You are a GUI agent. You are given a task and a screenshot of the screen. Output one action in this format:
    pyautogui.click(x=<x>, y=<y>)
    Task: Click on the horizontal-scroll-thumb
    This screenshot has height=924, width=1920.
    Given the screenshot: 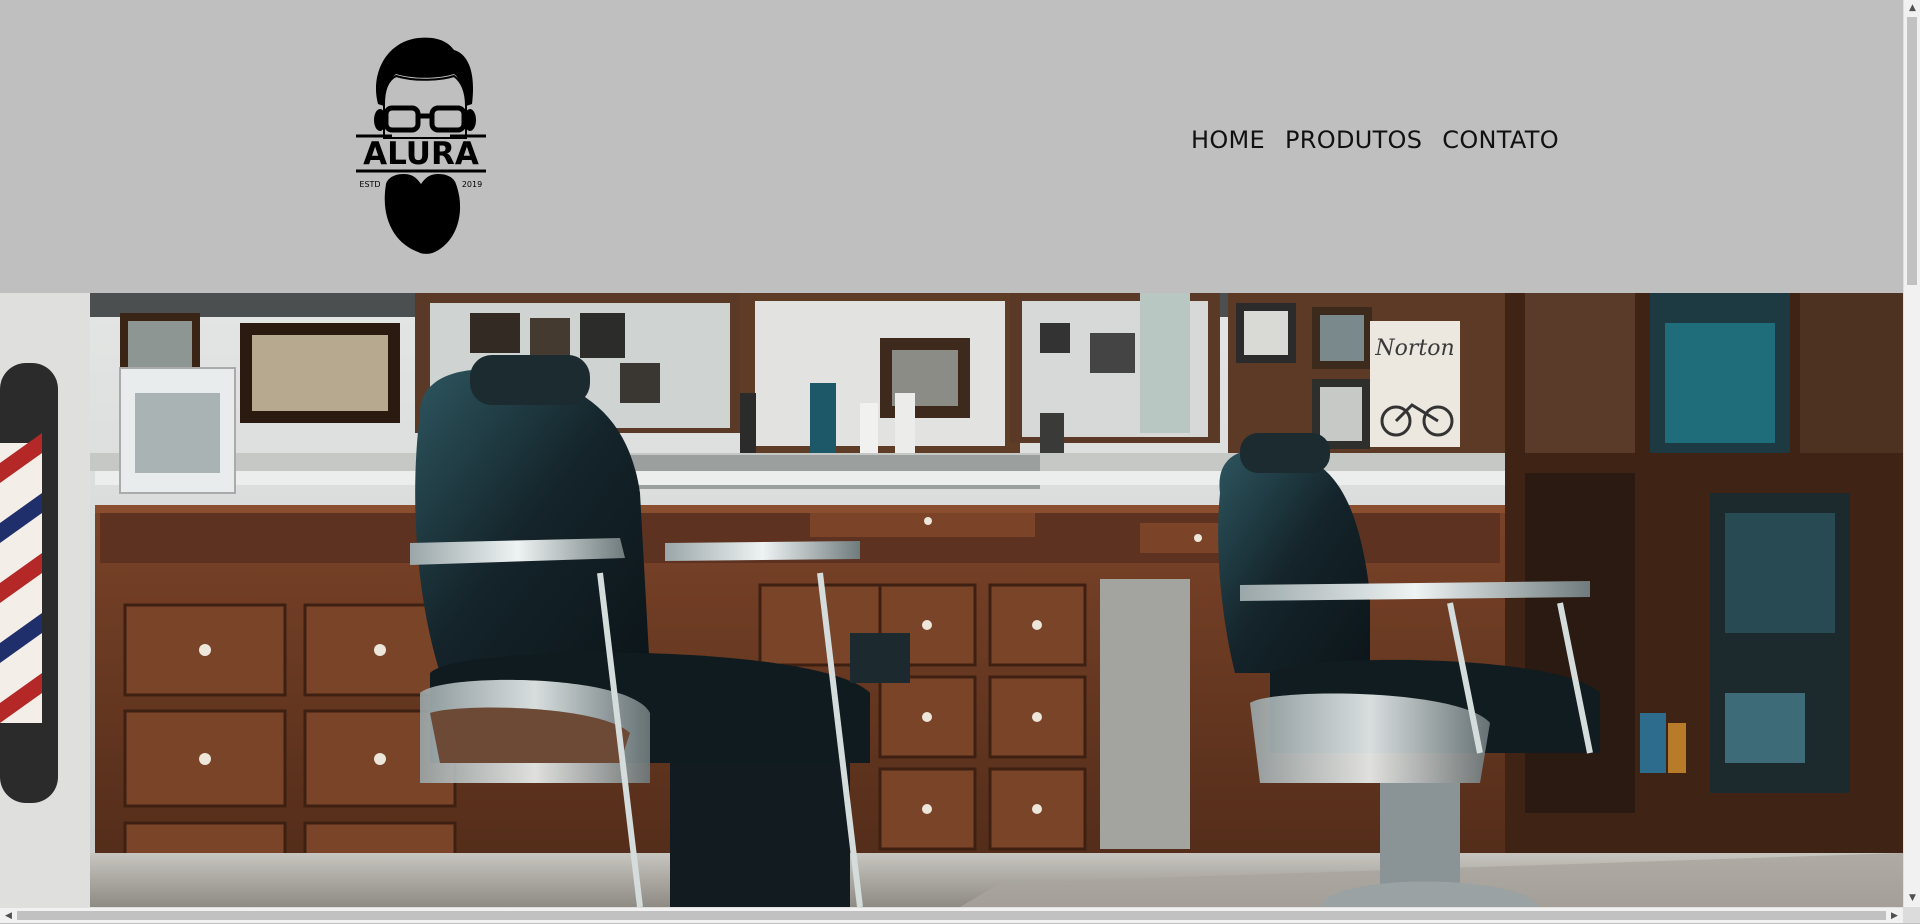 What is the action you would take?
    pyautogui.click(x=951, y=915)
    